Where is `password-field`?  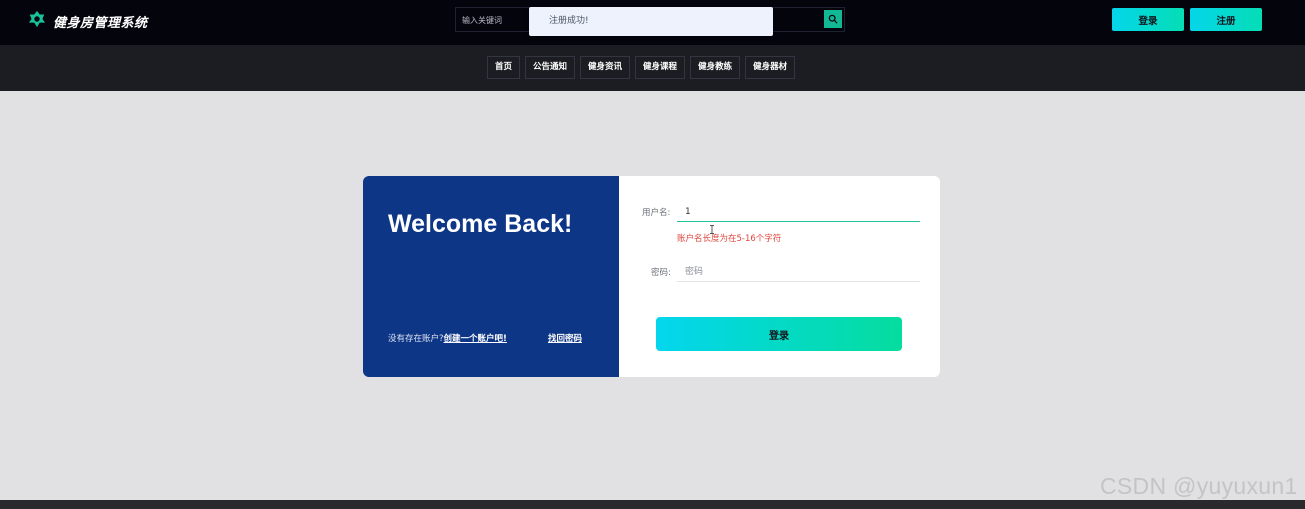
password-field is located at coordinates (798, 272).